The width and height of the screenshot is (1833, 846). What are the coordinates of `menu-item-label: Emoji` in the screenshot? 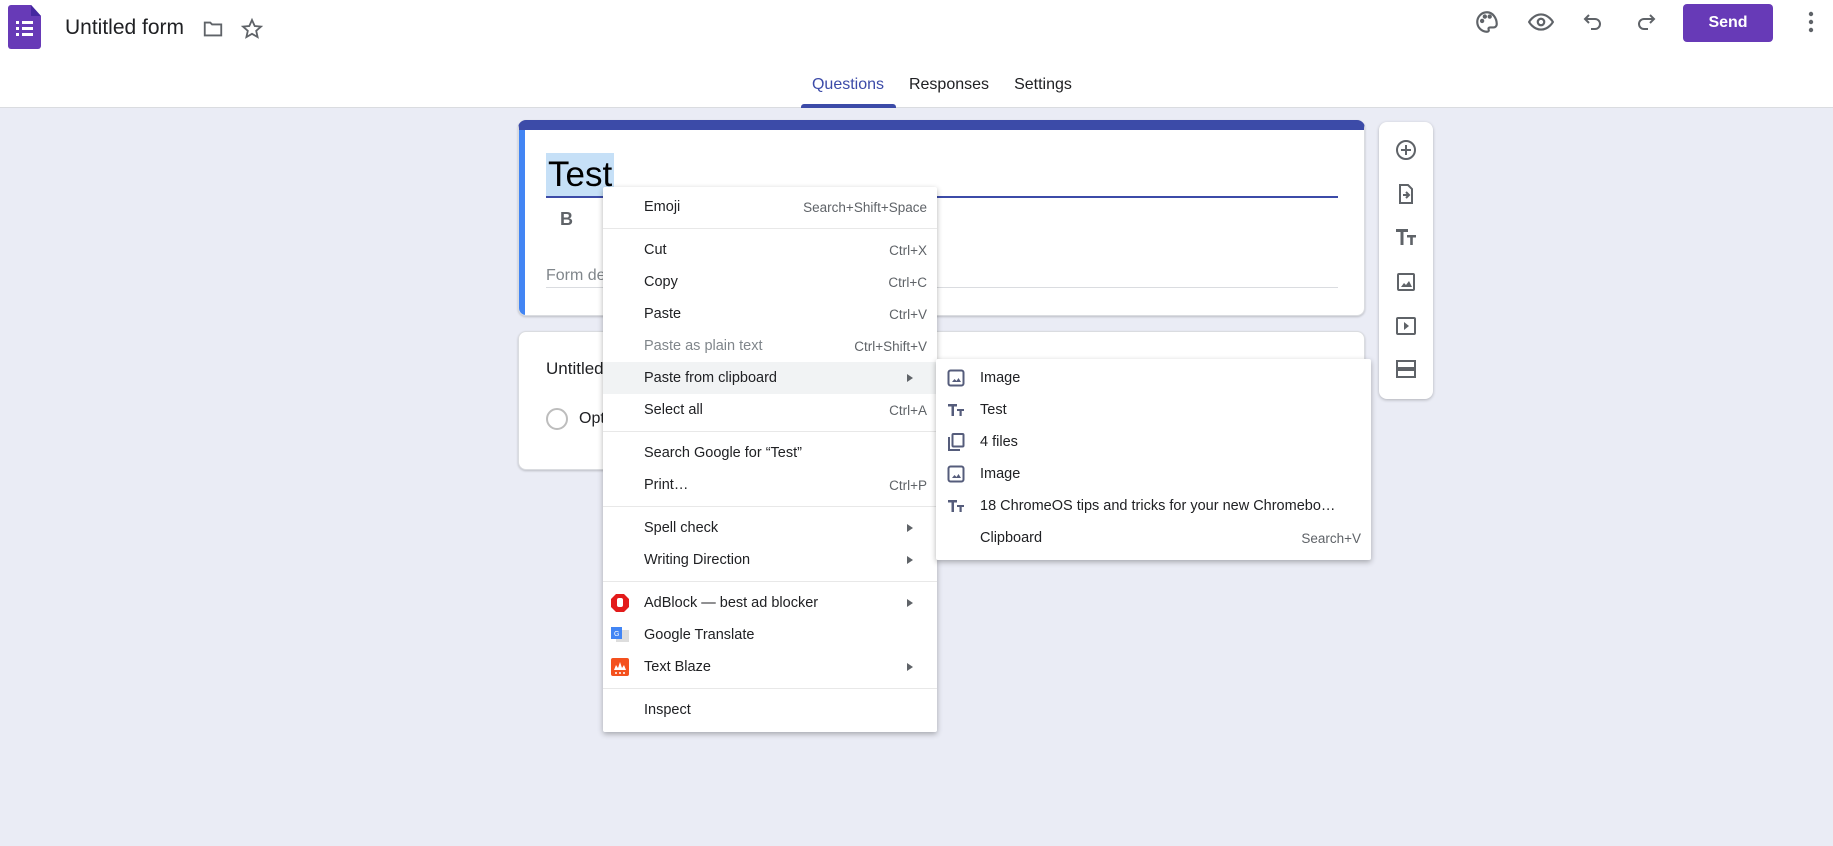 It's located at (662, 207).